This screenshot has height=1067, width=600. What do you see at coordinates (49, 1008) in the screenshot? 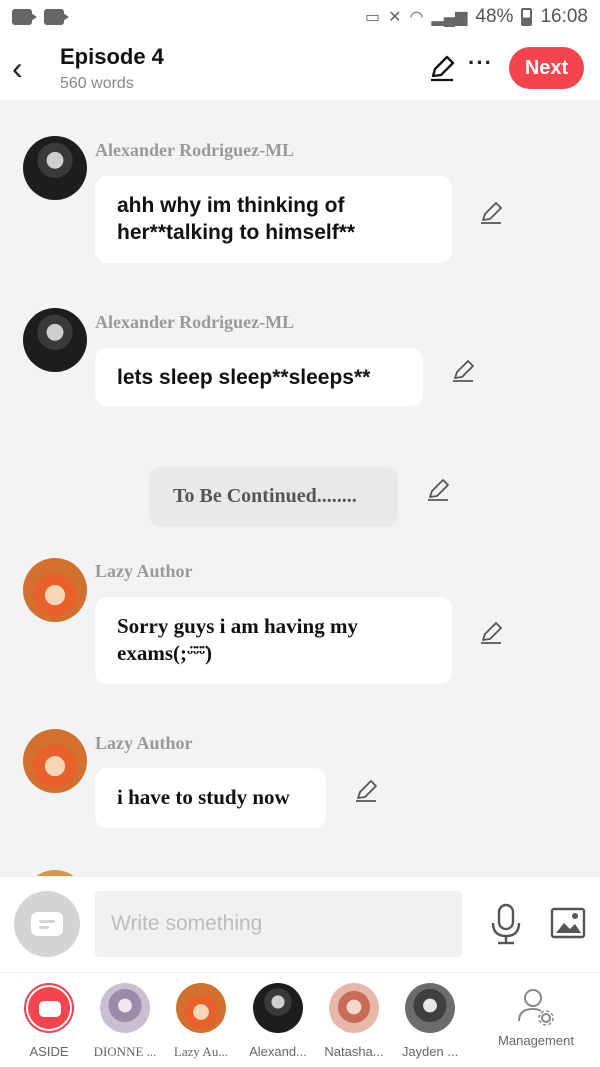
I see `aside-avatar` at bounding box center [49, 1008].